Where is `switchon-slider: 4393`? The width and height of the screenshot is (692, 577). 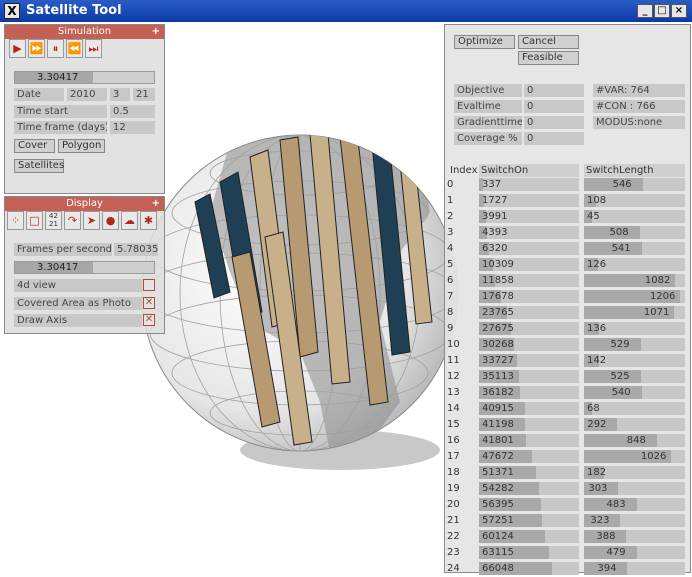
switchon-slider: 4393 is located at coordinates (529, 232).